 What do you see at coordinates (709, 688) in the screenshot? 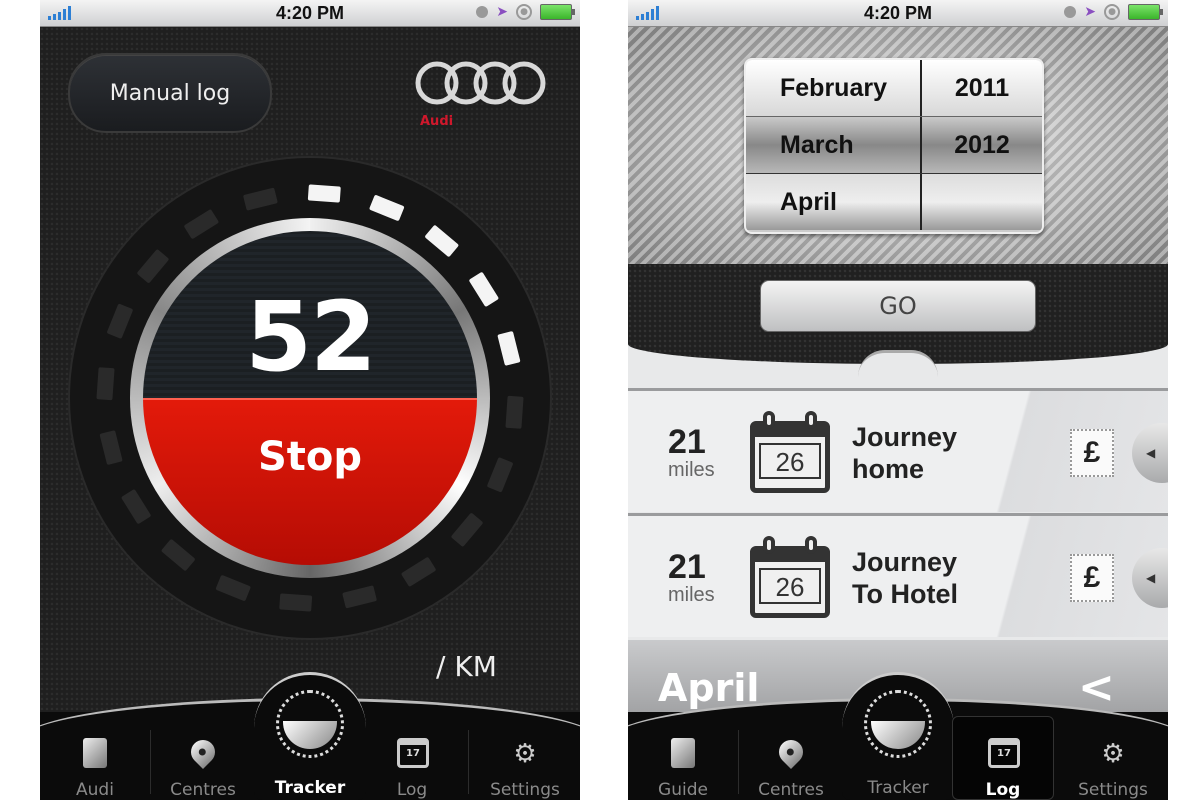
I see `month-title: April` at bounding box center [709, 688].